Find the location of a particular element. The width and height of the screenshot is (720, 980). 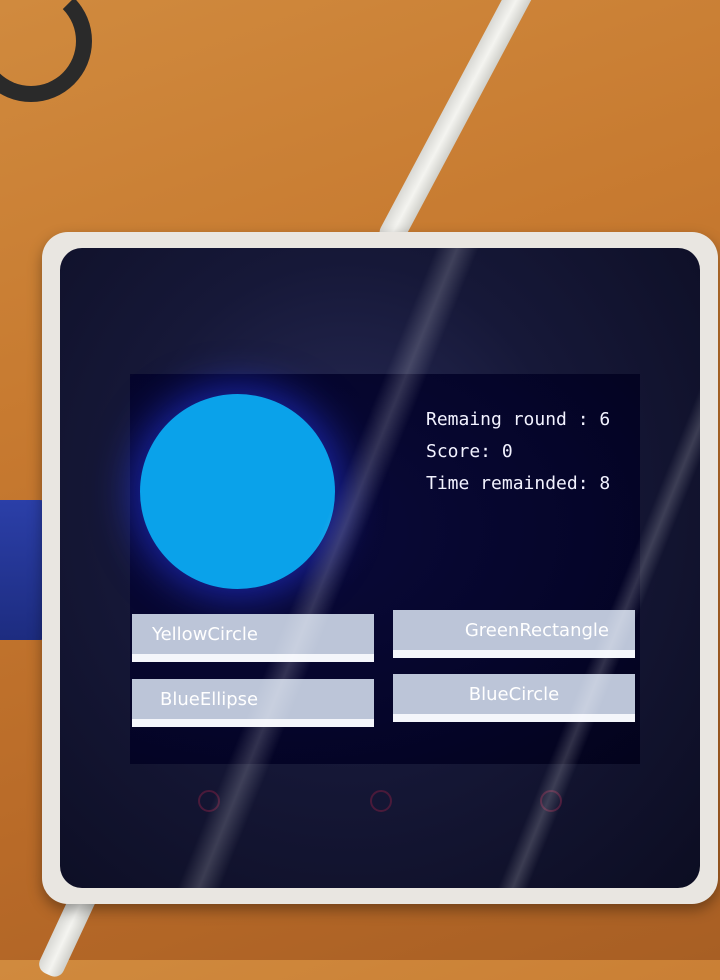

usb-cable is located at coordinates (458, 124).